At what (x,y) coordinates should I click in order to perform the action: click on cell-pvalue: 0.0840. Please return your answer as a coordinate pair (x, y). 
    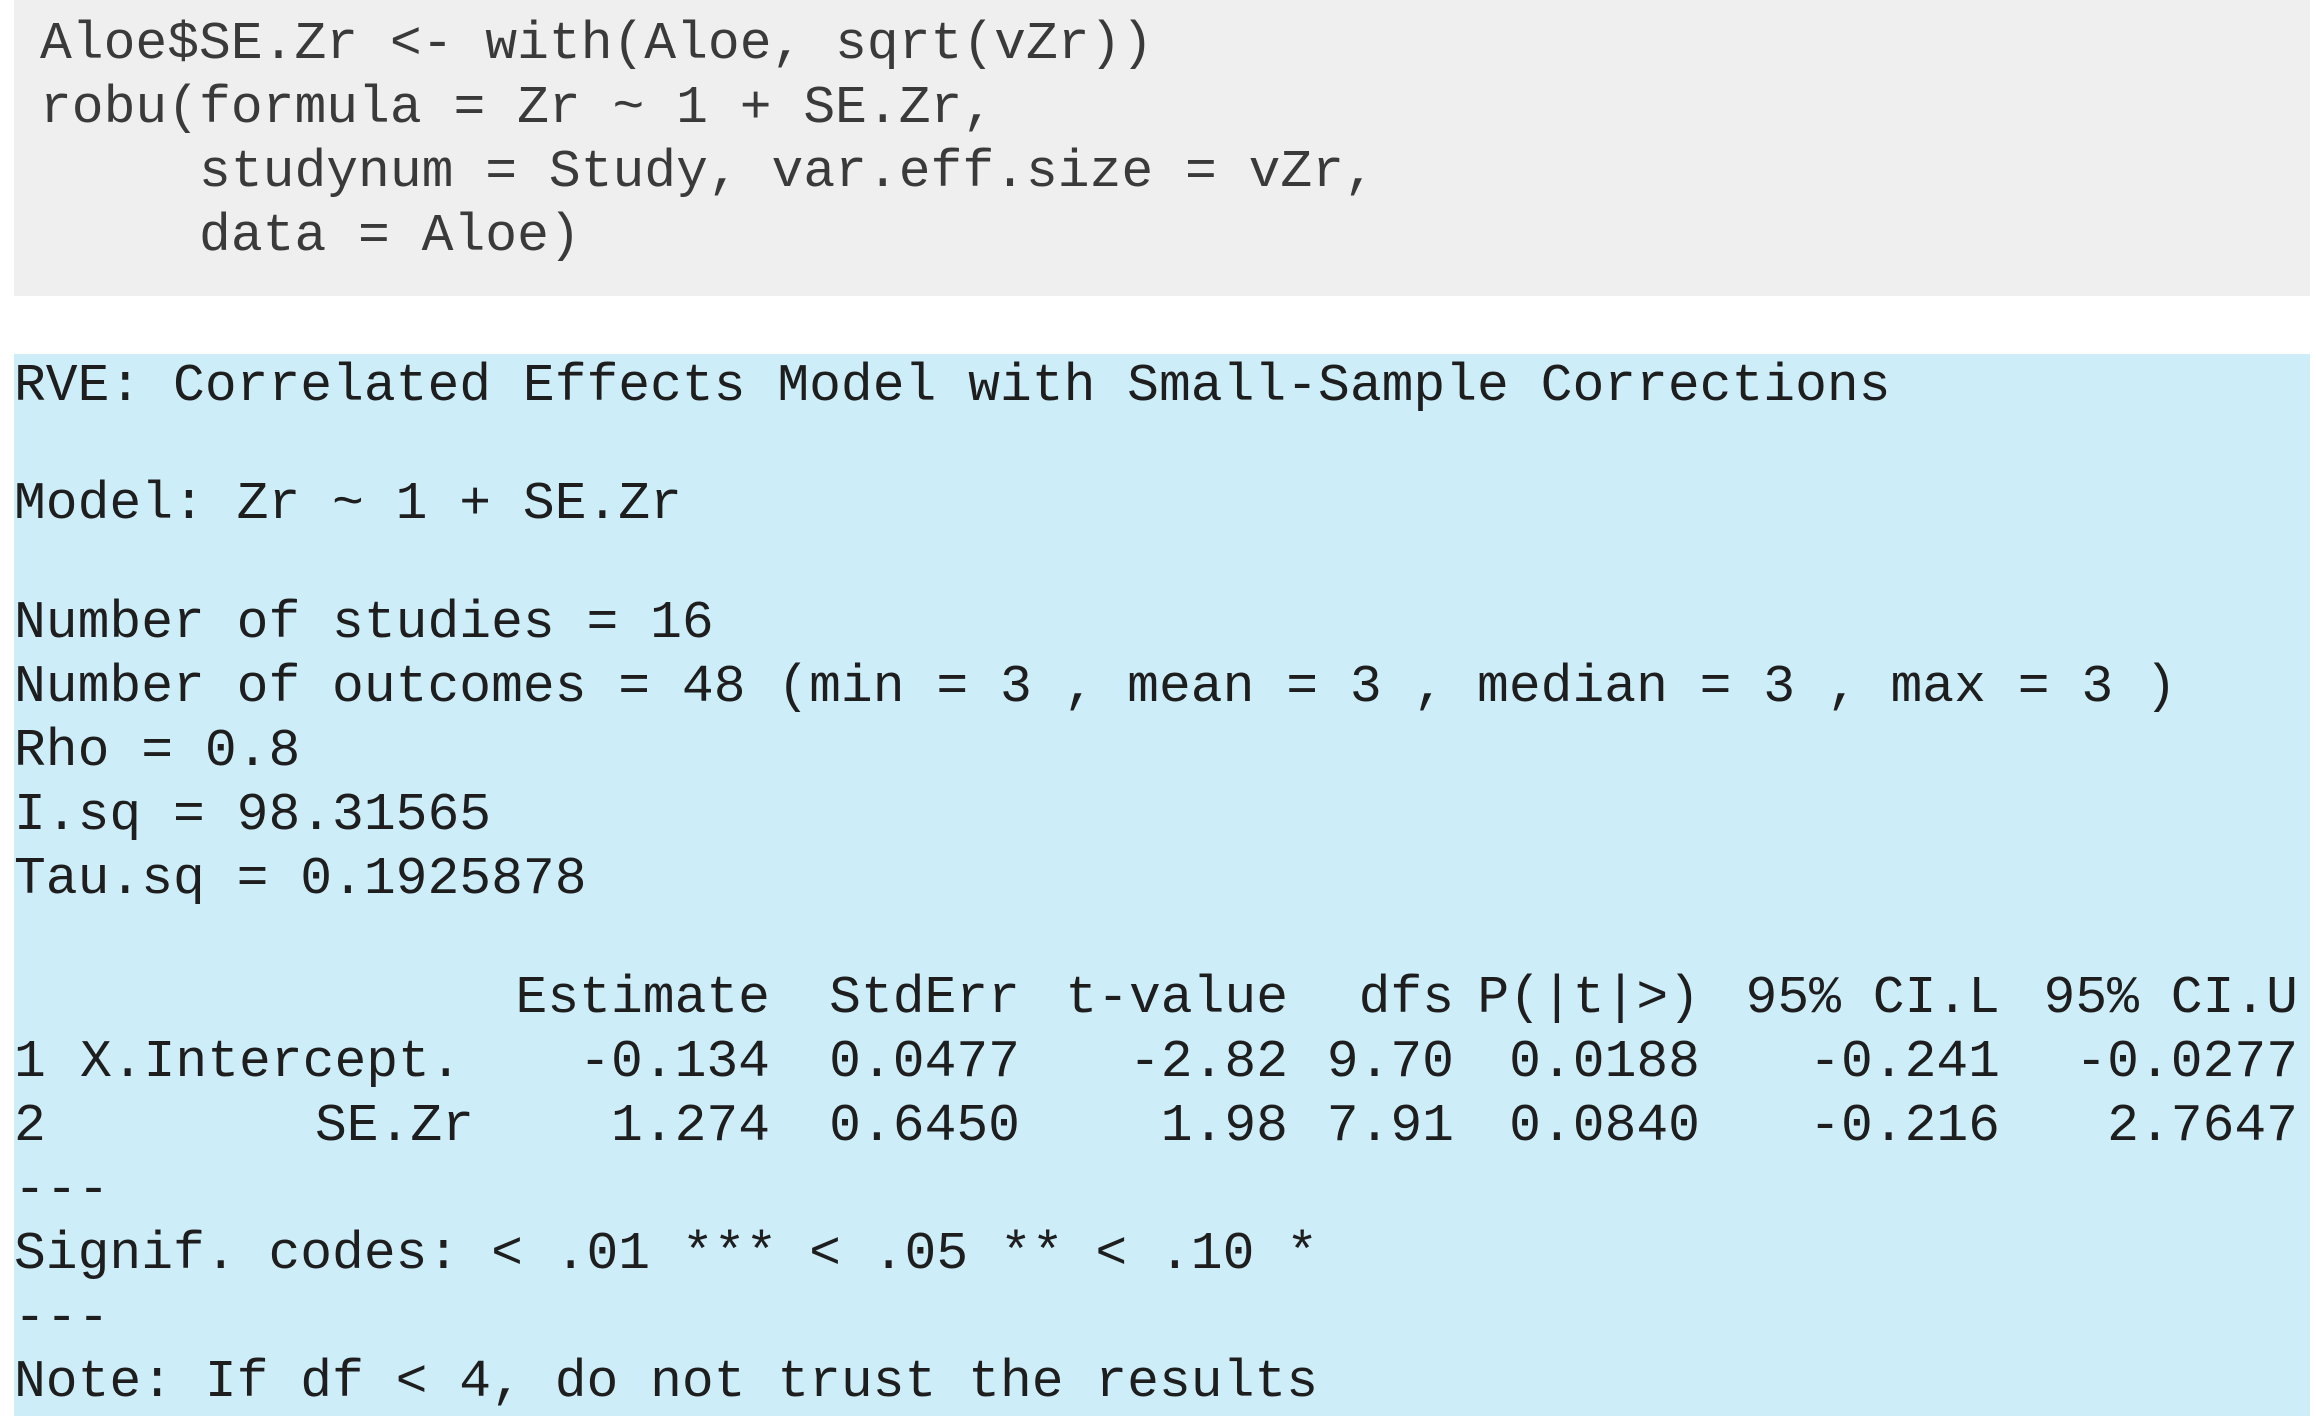
    Looking at the image, I should click on (1604, 1126).